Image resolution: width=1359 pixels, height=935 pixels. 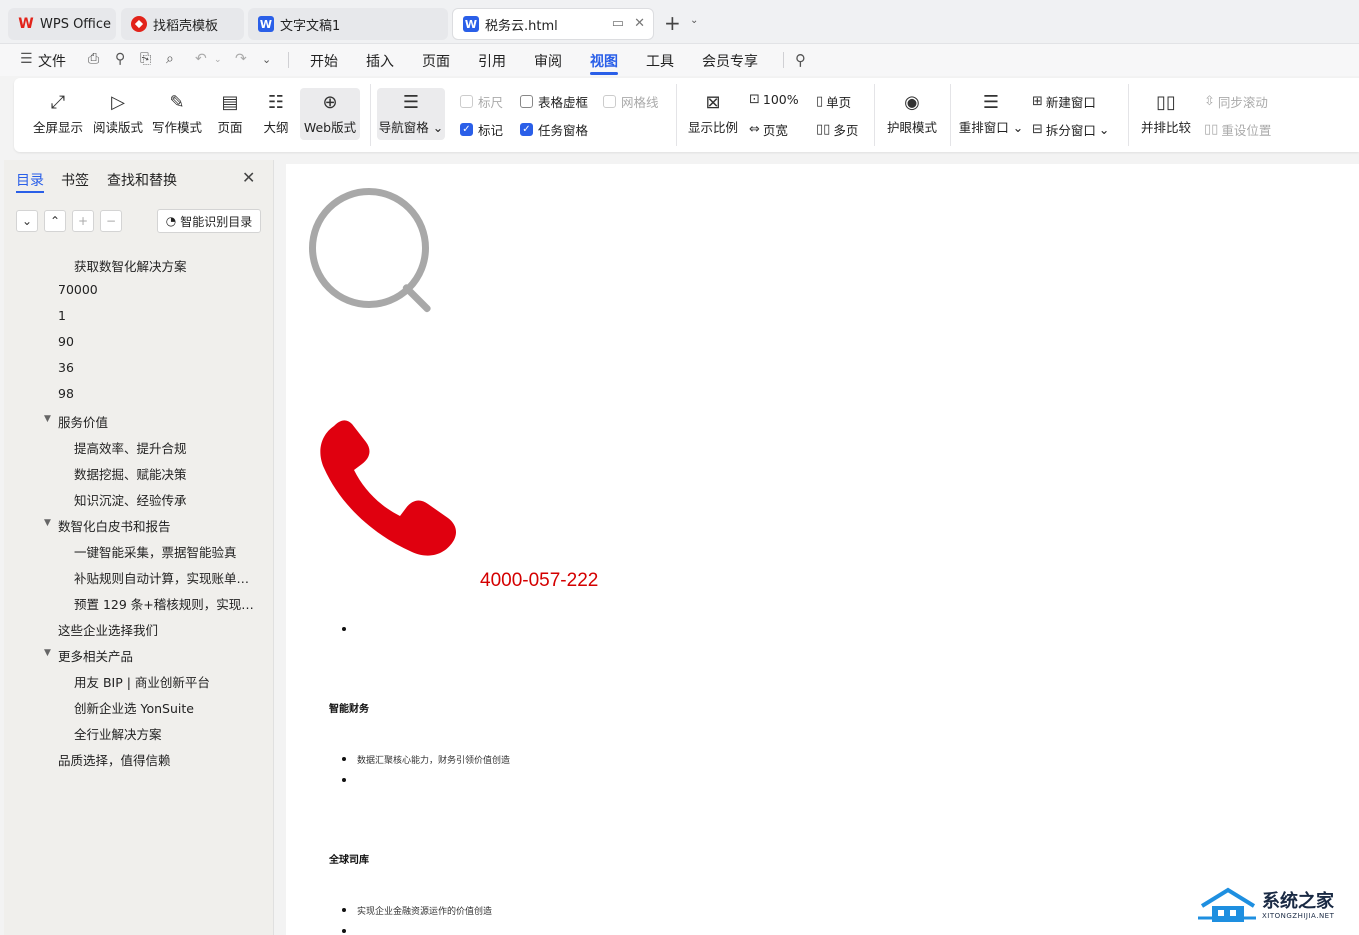 I want to click on new-tab-plus-icon: +, so click(x=672, y=23).